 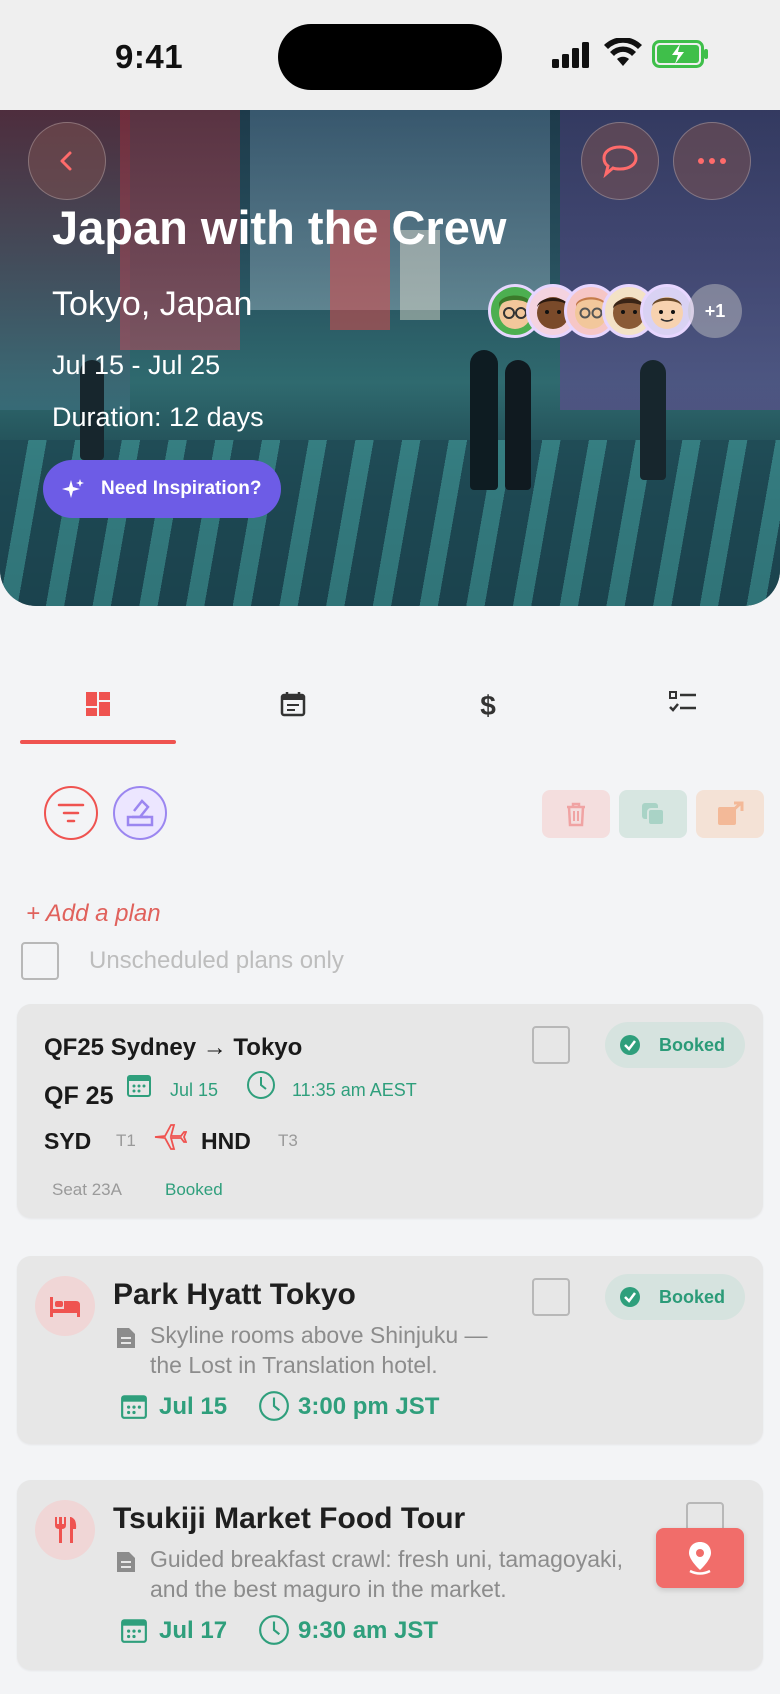 I want to click on chevron-left-icon, so click(x=66, y=161).